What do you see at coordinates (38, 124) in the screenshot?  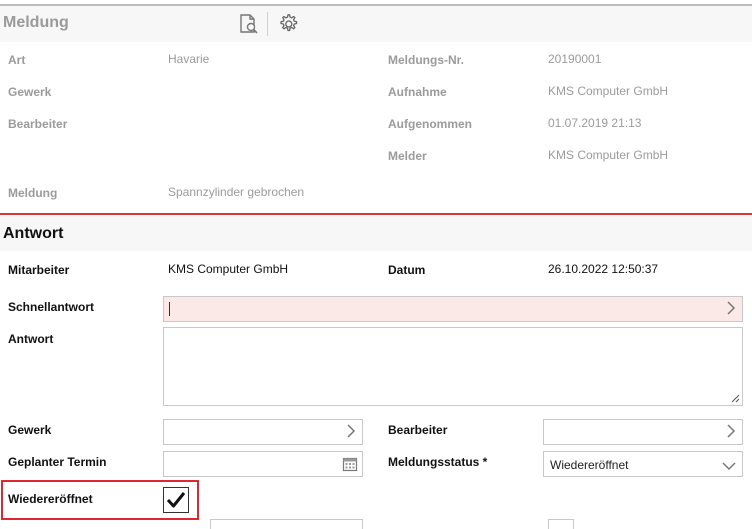 I see `bearbeiter-label: Bearbeiter` at bounding box center [38, 124].